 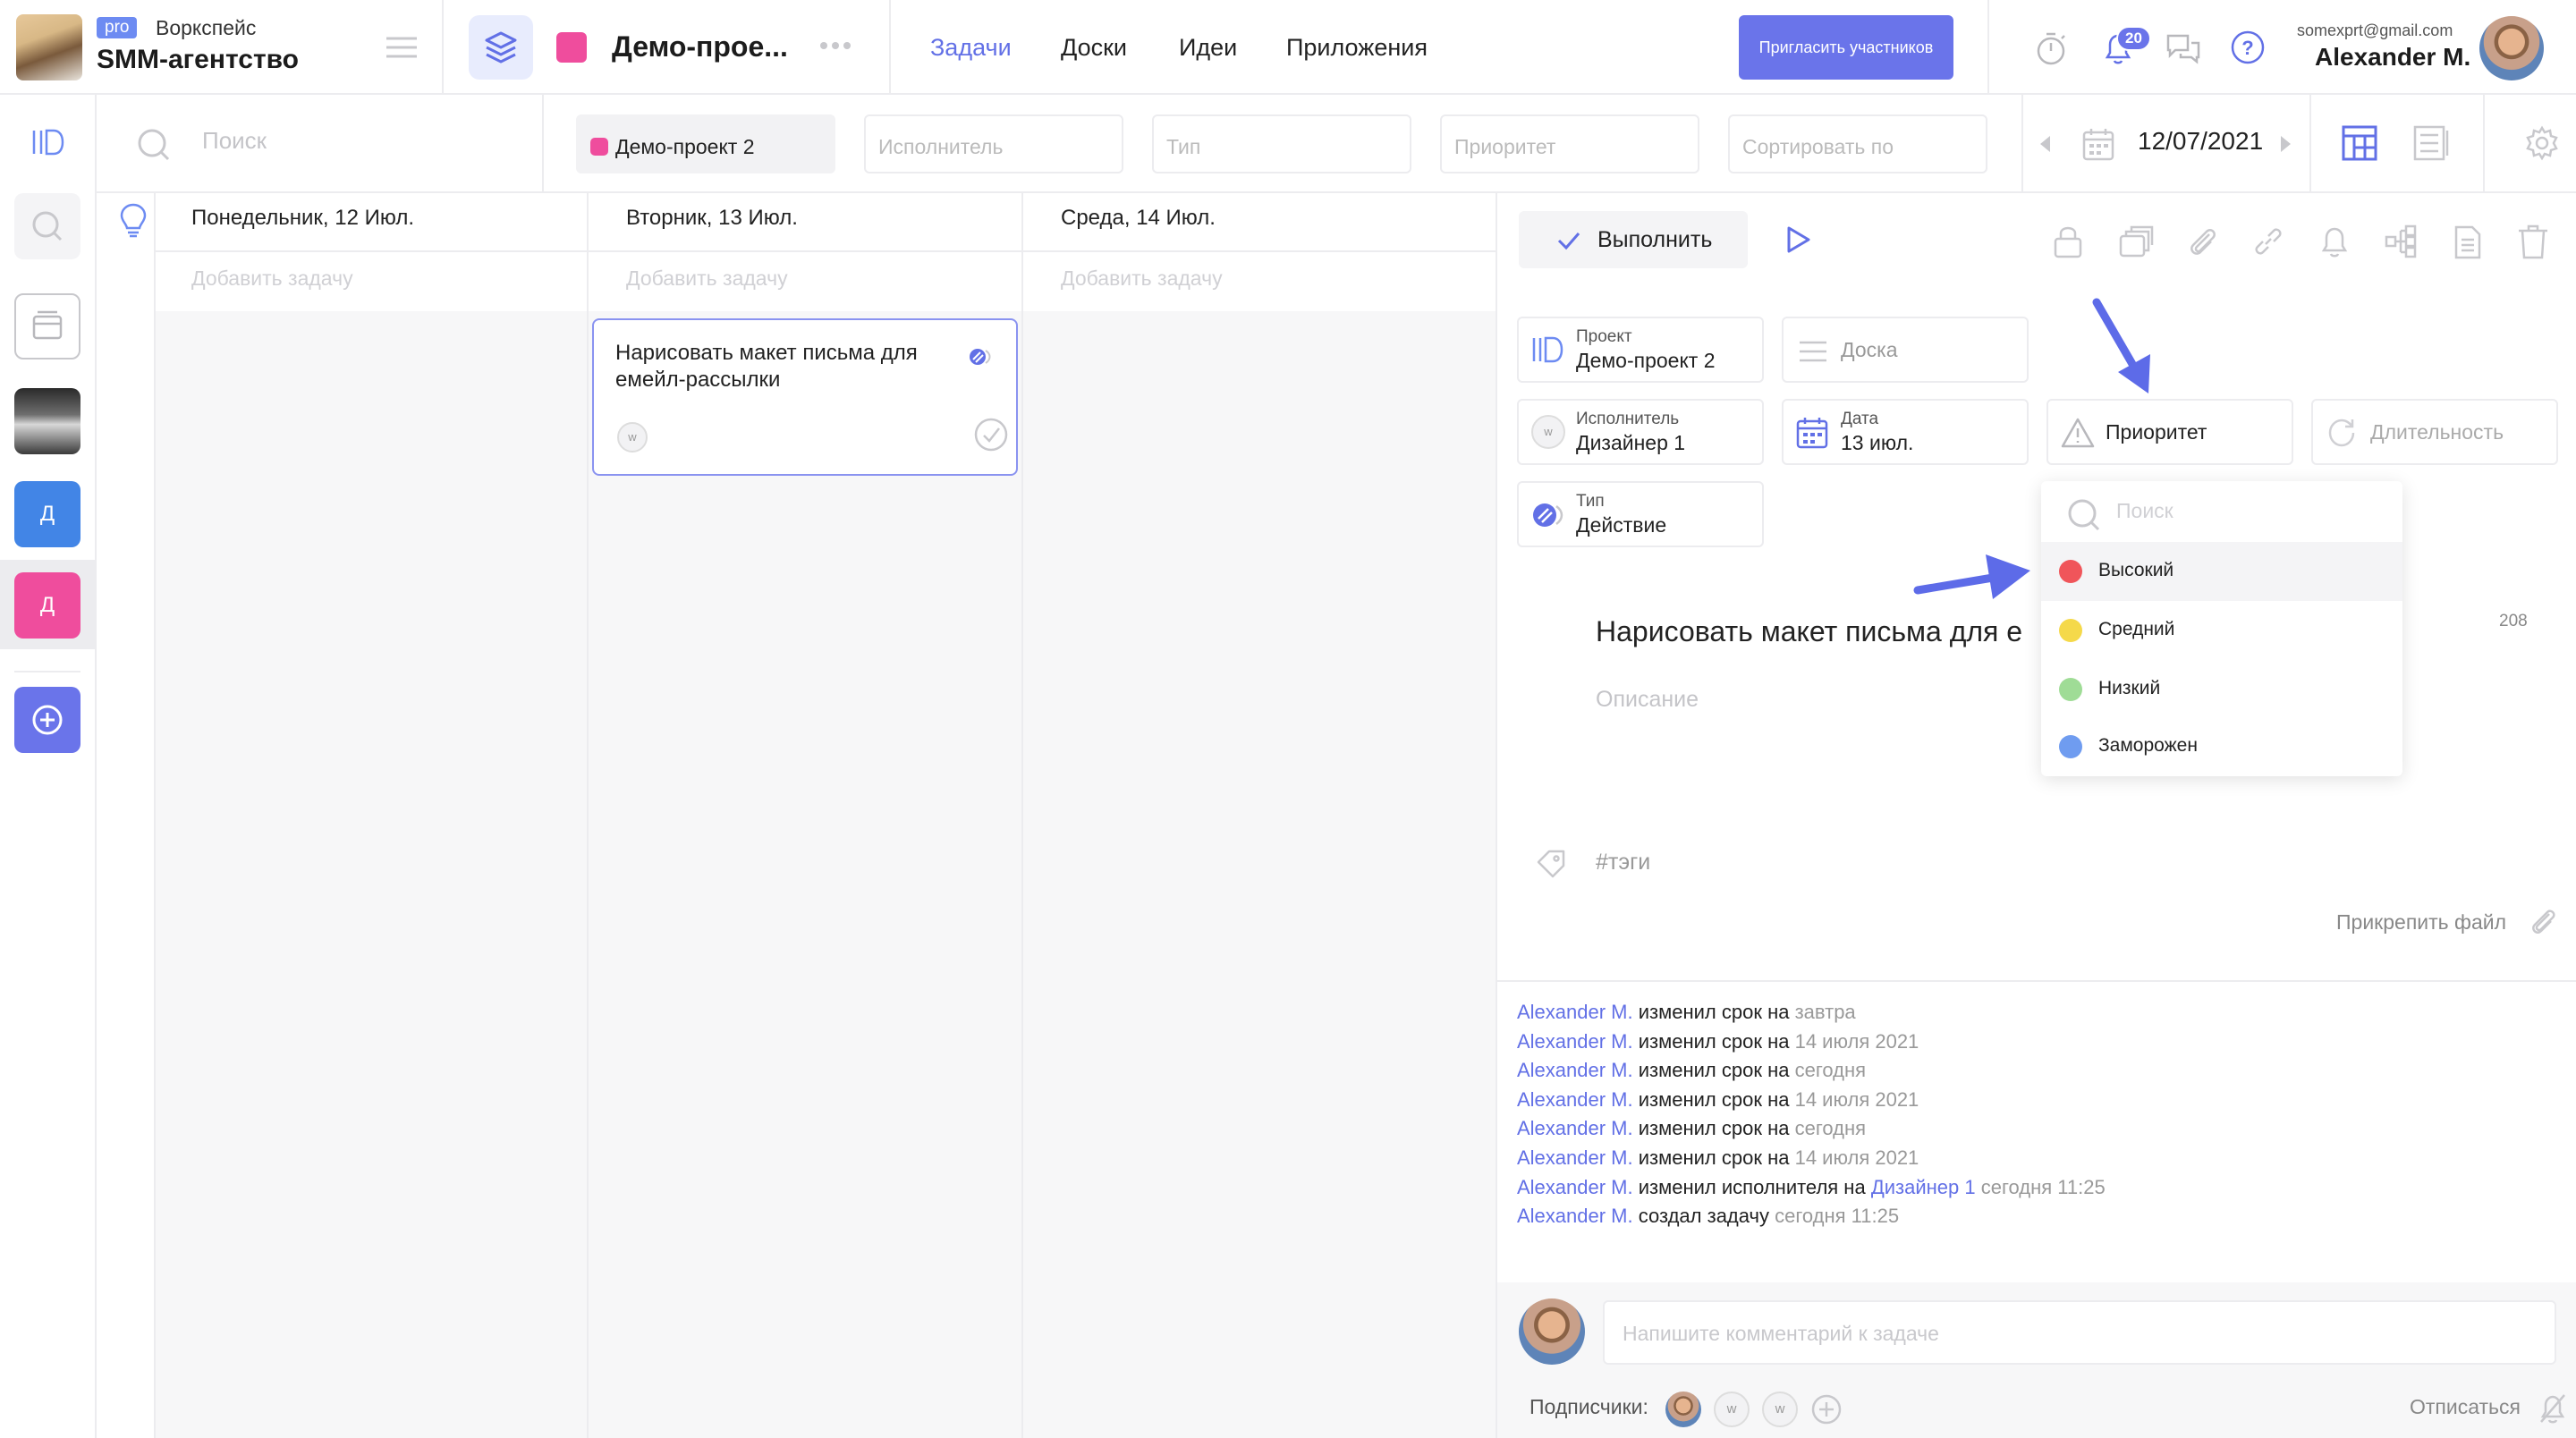 What do you see at coordinates (126, 815) in the screenshot?
I see `ideas-column` at bounding box center [126, 815].